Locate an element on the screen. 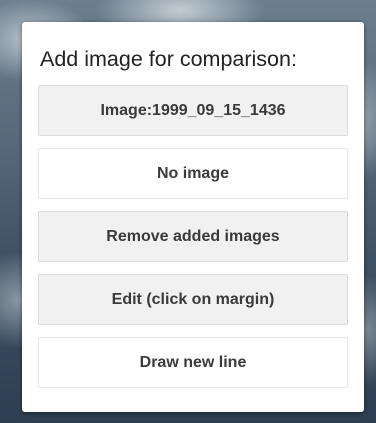 The image size is (376, 423). panel-title: Add image for comparison: is located at coordinates (168, 59).